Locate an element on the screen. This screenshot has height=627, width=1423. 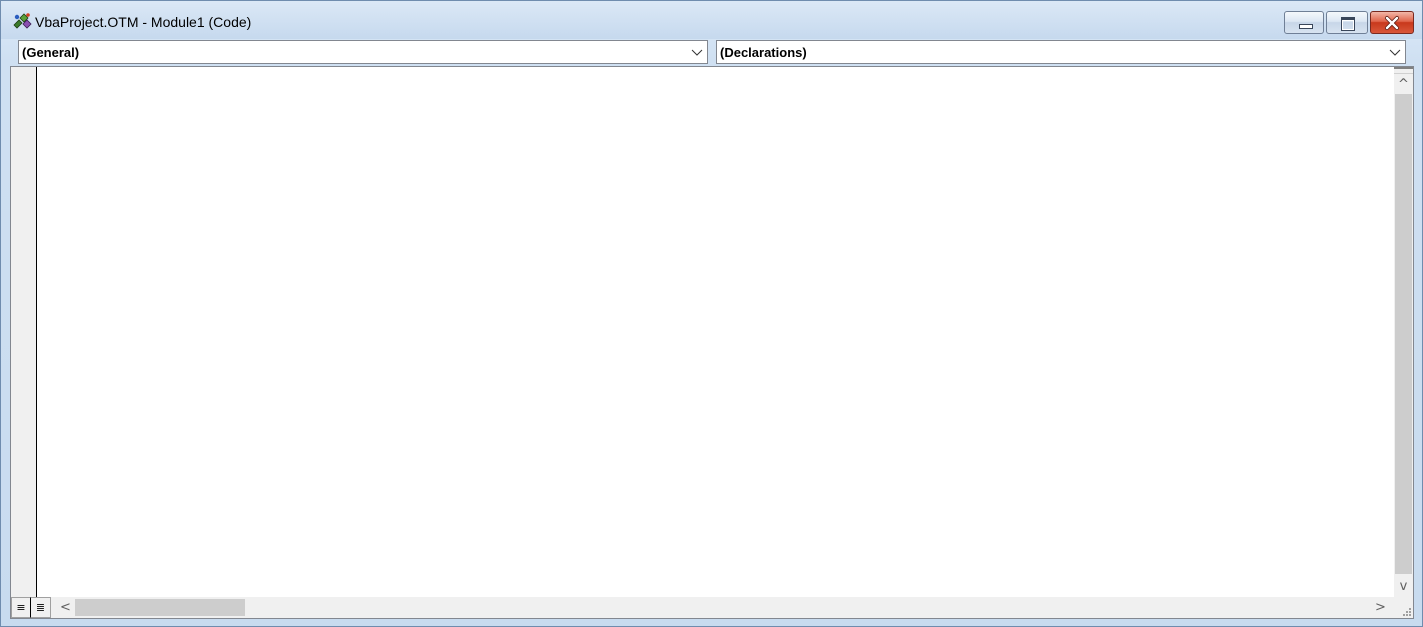
close-button is located at coordinates (1392, 22).